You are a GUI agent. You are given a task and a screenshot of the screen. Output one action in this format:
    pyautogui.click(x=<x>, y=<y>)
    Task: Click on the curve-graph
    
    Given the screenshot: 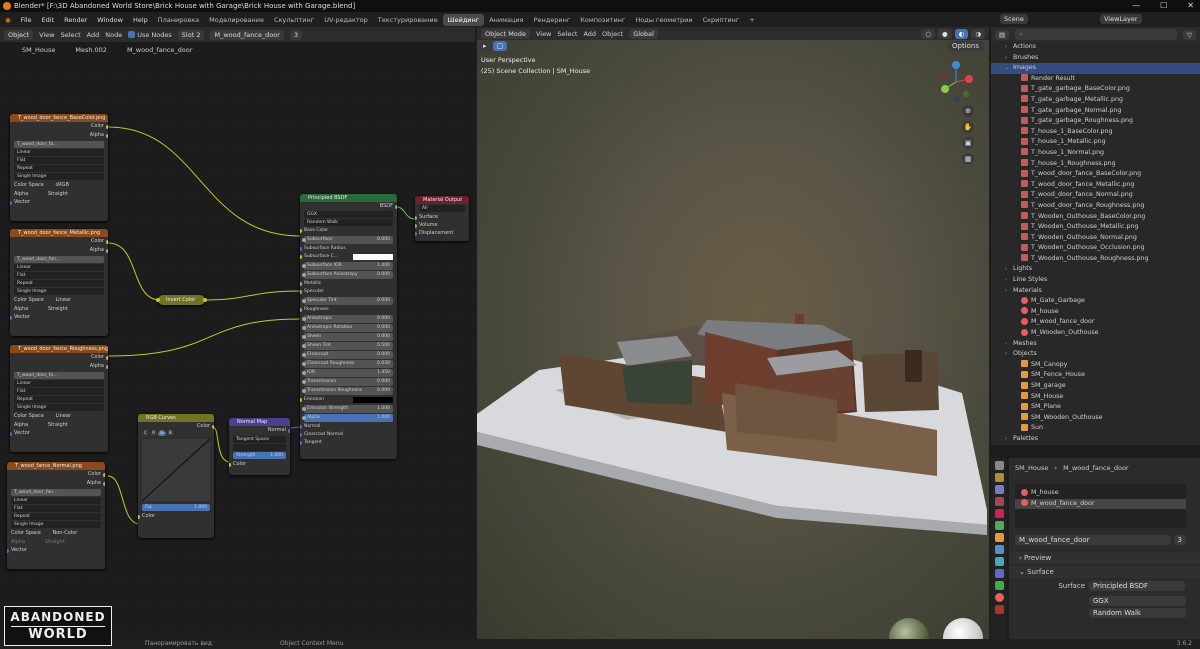 What is the action you would take?
    pyautogui.click(x=176, y=470)
    